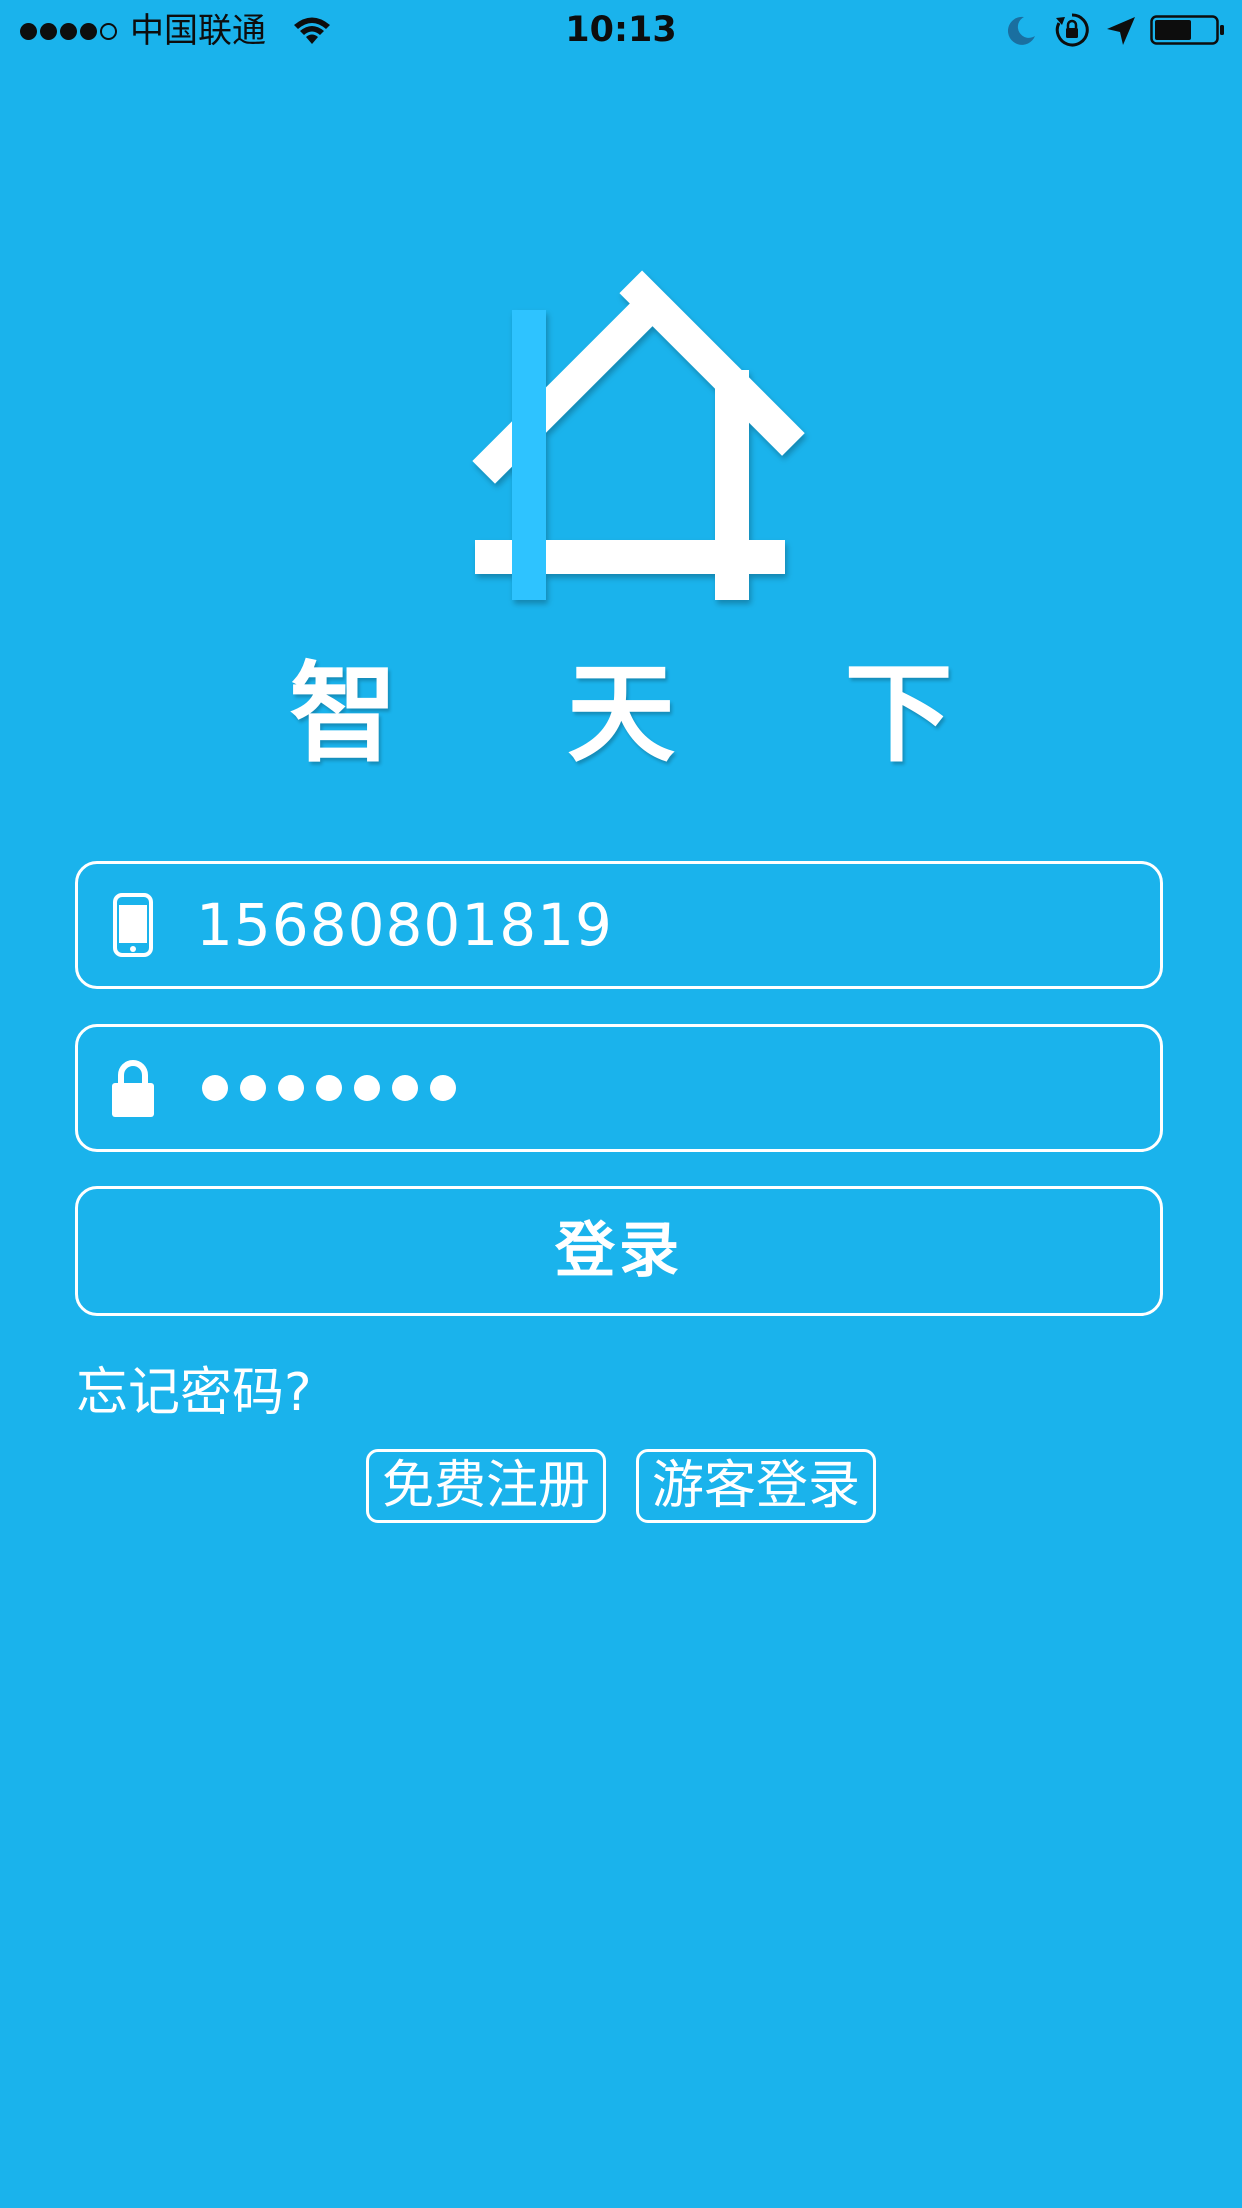 This screenshot has height=2208, width=1242. I want to click on password-field, so click(619, 1088).